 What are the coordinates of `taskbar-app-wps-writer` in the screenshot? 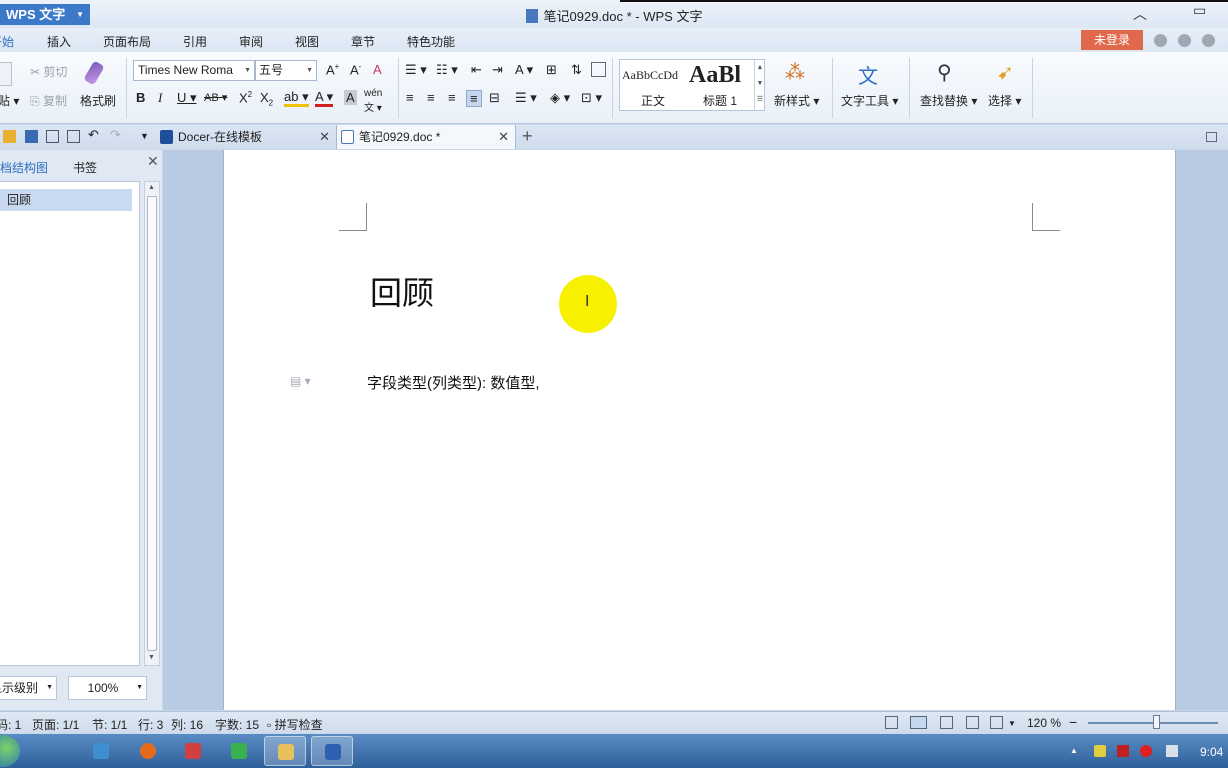 It's located at (332, 751).